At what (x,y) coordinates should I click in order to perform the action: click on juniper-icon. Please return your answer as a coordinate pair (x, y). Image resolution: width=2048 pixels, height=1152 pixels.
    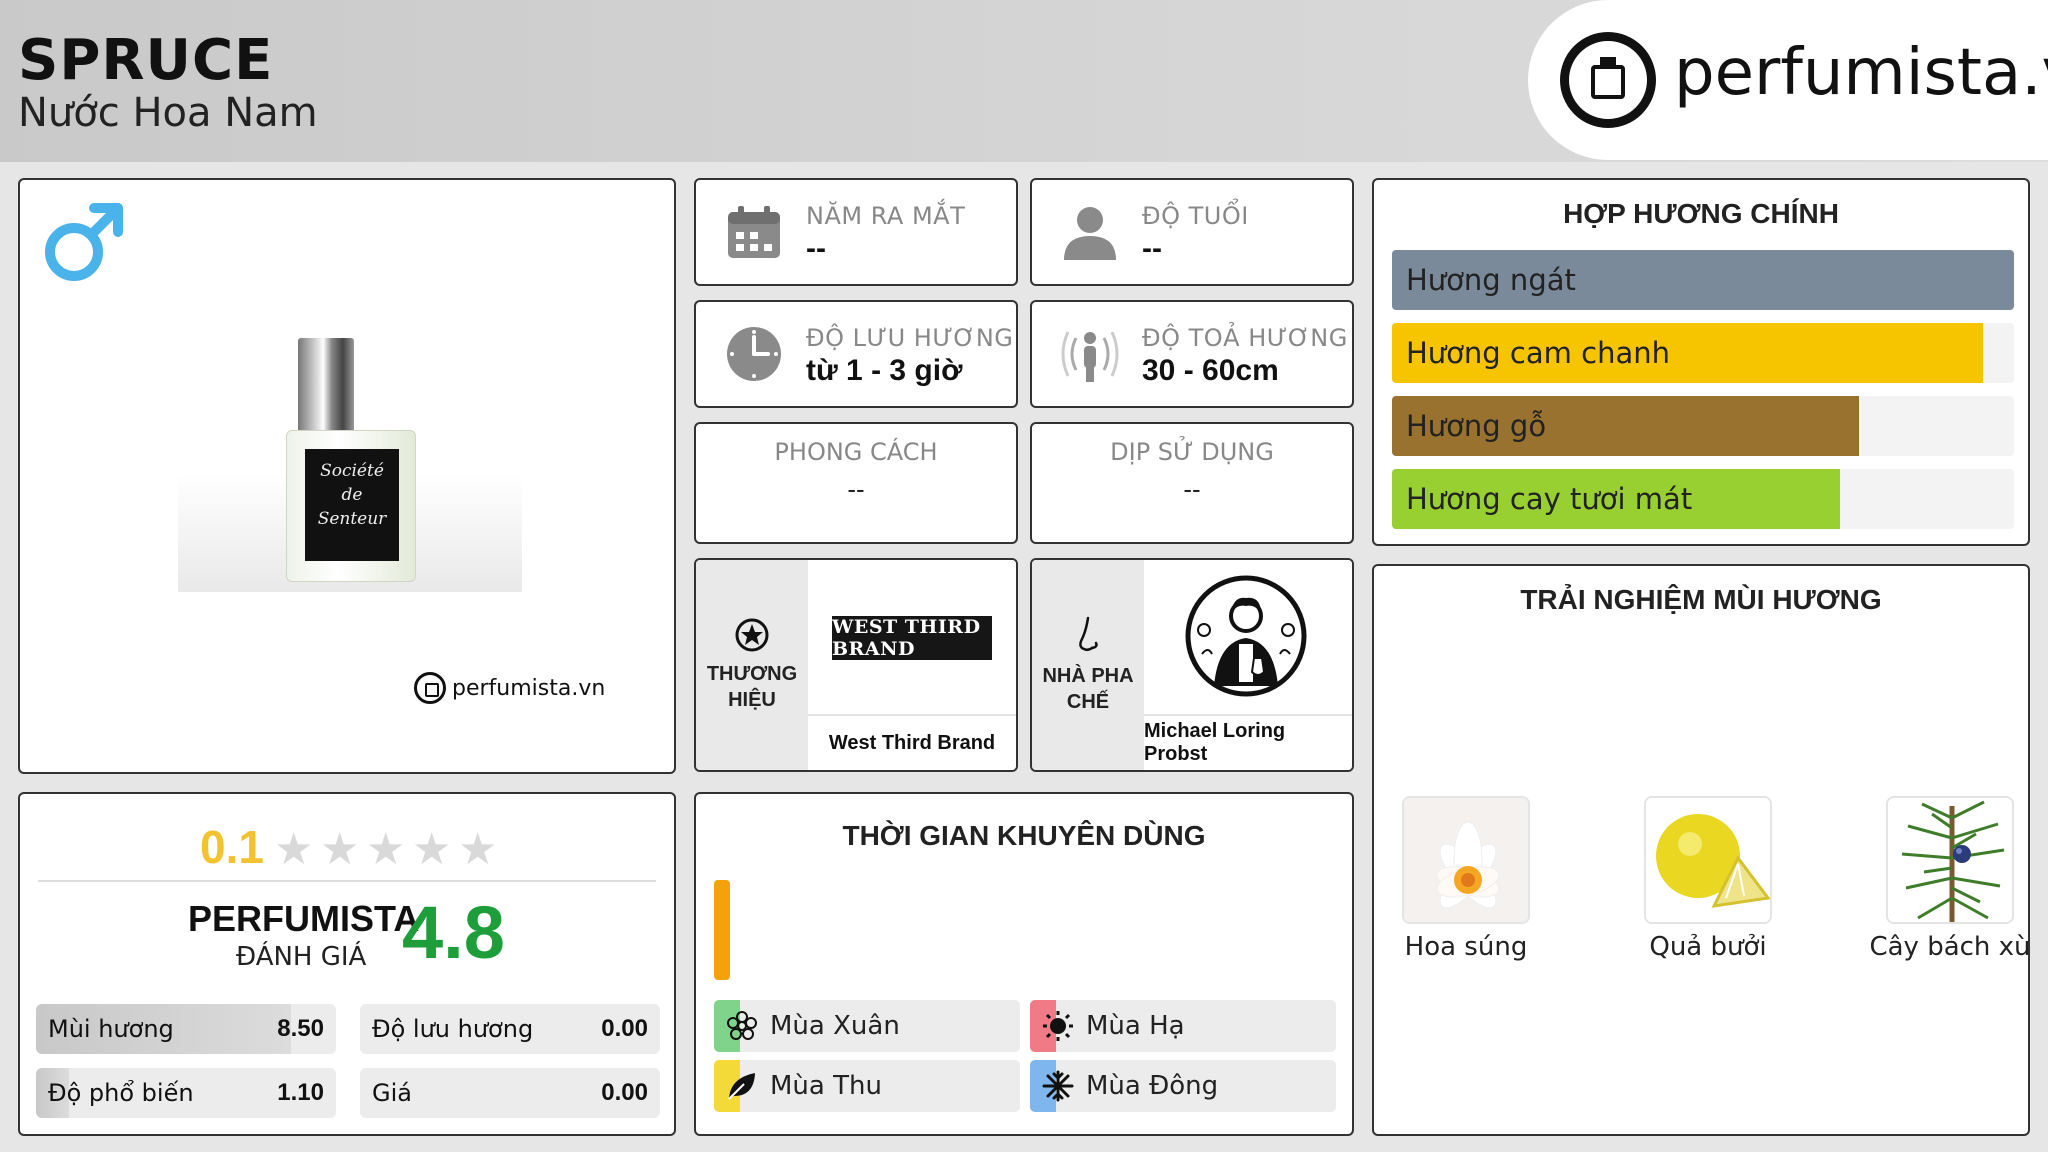
    Looking at the image, I should click on (1950, 860).